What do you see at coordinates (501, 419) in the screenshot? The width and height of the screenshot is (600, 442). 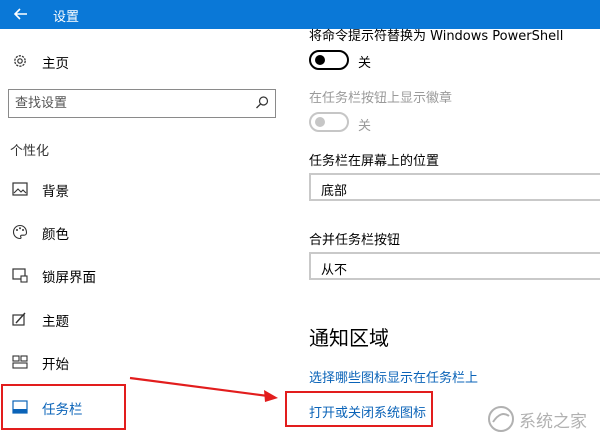 I see `watermark-logo-icon` at bounding box center [501, 419].